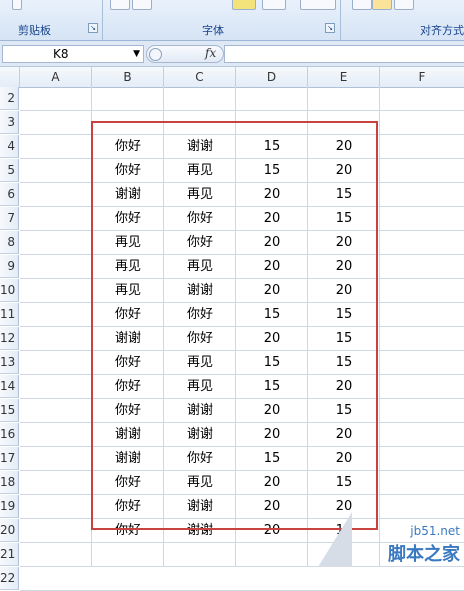 The height and width of the screenshot is (591, 464). Describe the element at coordinates (213, 30) in the screenshot. I see `font-group-label: 字体` at that location.